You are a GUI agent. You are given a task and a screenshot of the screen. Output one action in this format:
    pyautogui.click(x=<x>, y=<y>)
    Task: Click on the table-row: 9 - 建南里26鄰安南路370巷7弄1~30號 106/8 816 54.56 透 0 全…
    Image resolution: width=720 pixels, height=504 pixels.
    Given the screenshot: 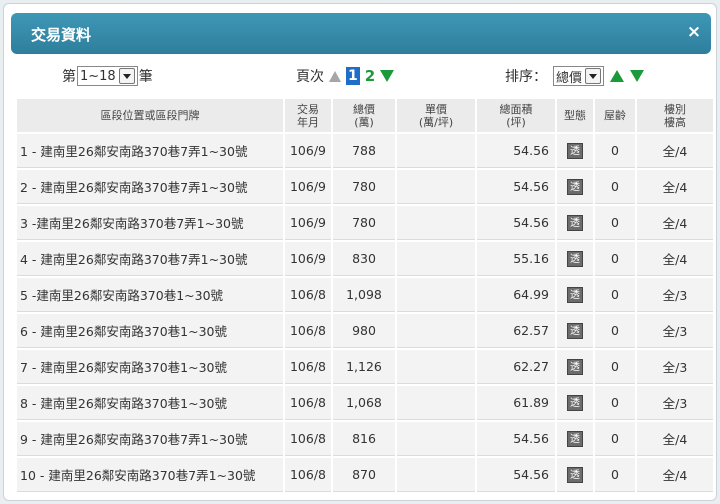 What is the action you would take?
    pyautogui.click(x=365, y=439)
    